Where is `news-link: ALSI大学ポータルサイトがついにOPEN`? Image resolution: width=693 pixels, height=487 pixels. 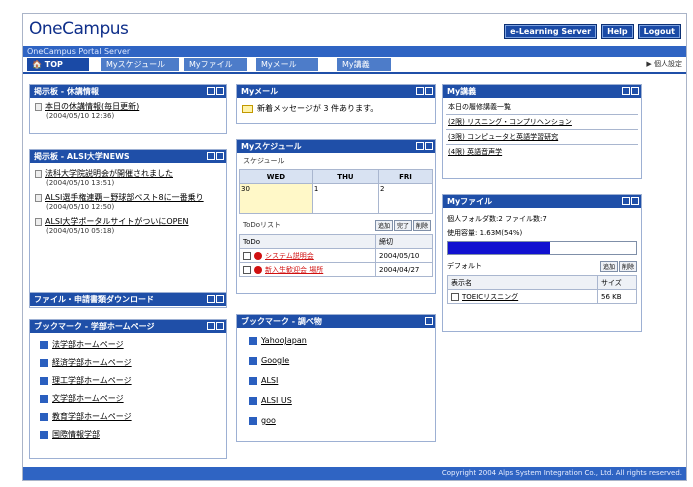 news-link: ALSI大学ポータルサイトがついにOPEN is located at coordinates (117, 221).